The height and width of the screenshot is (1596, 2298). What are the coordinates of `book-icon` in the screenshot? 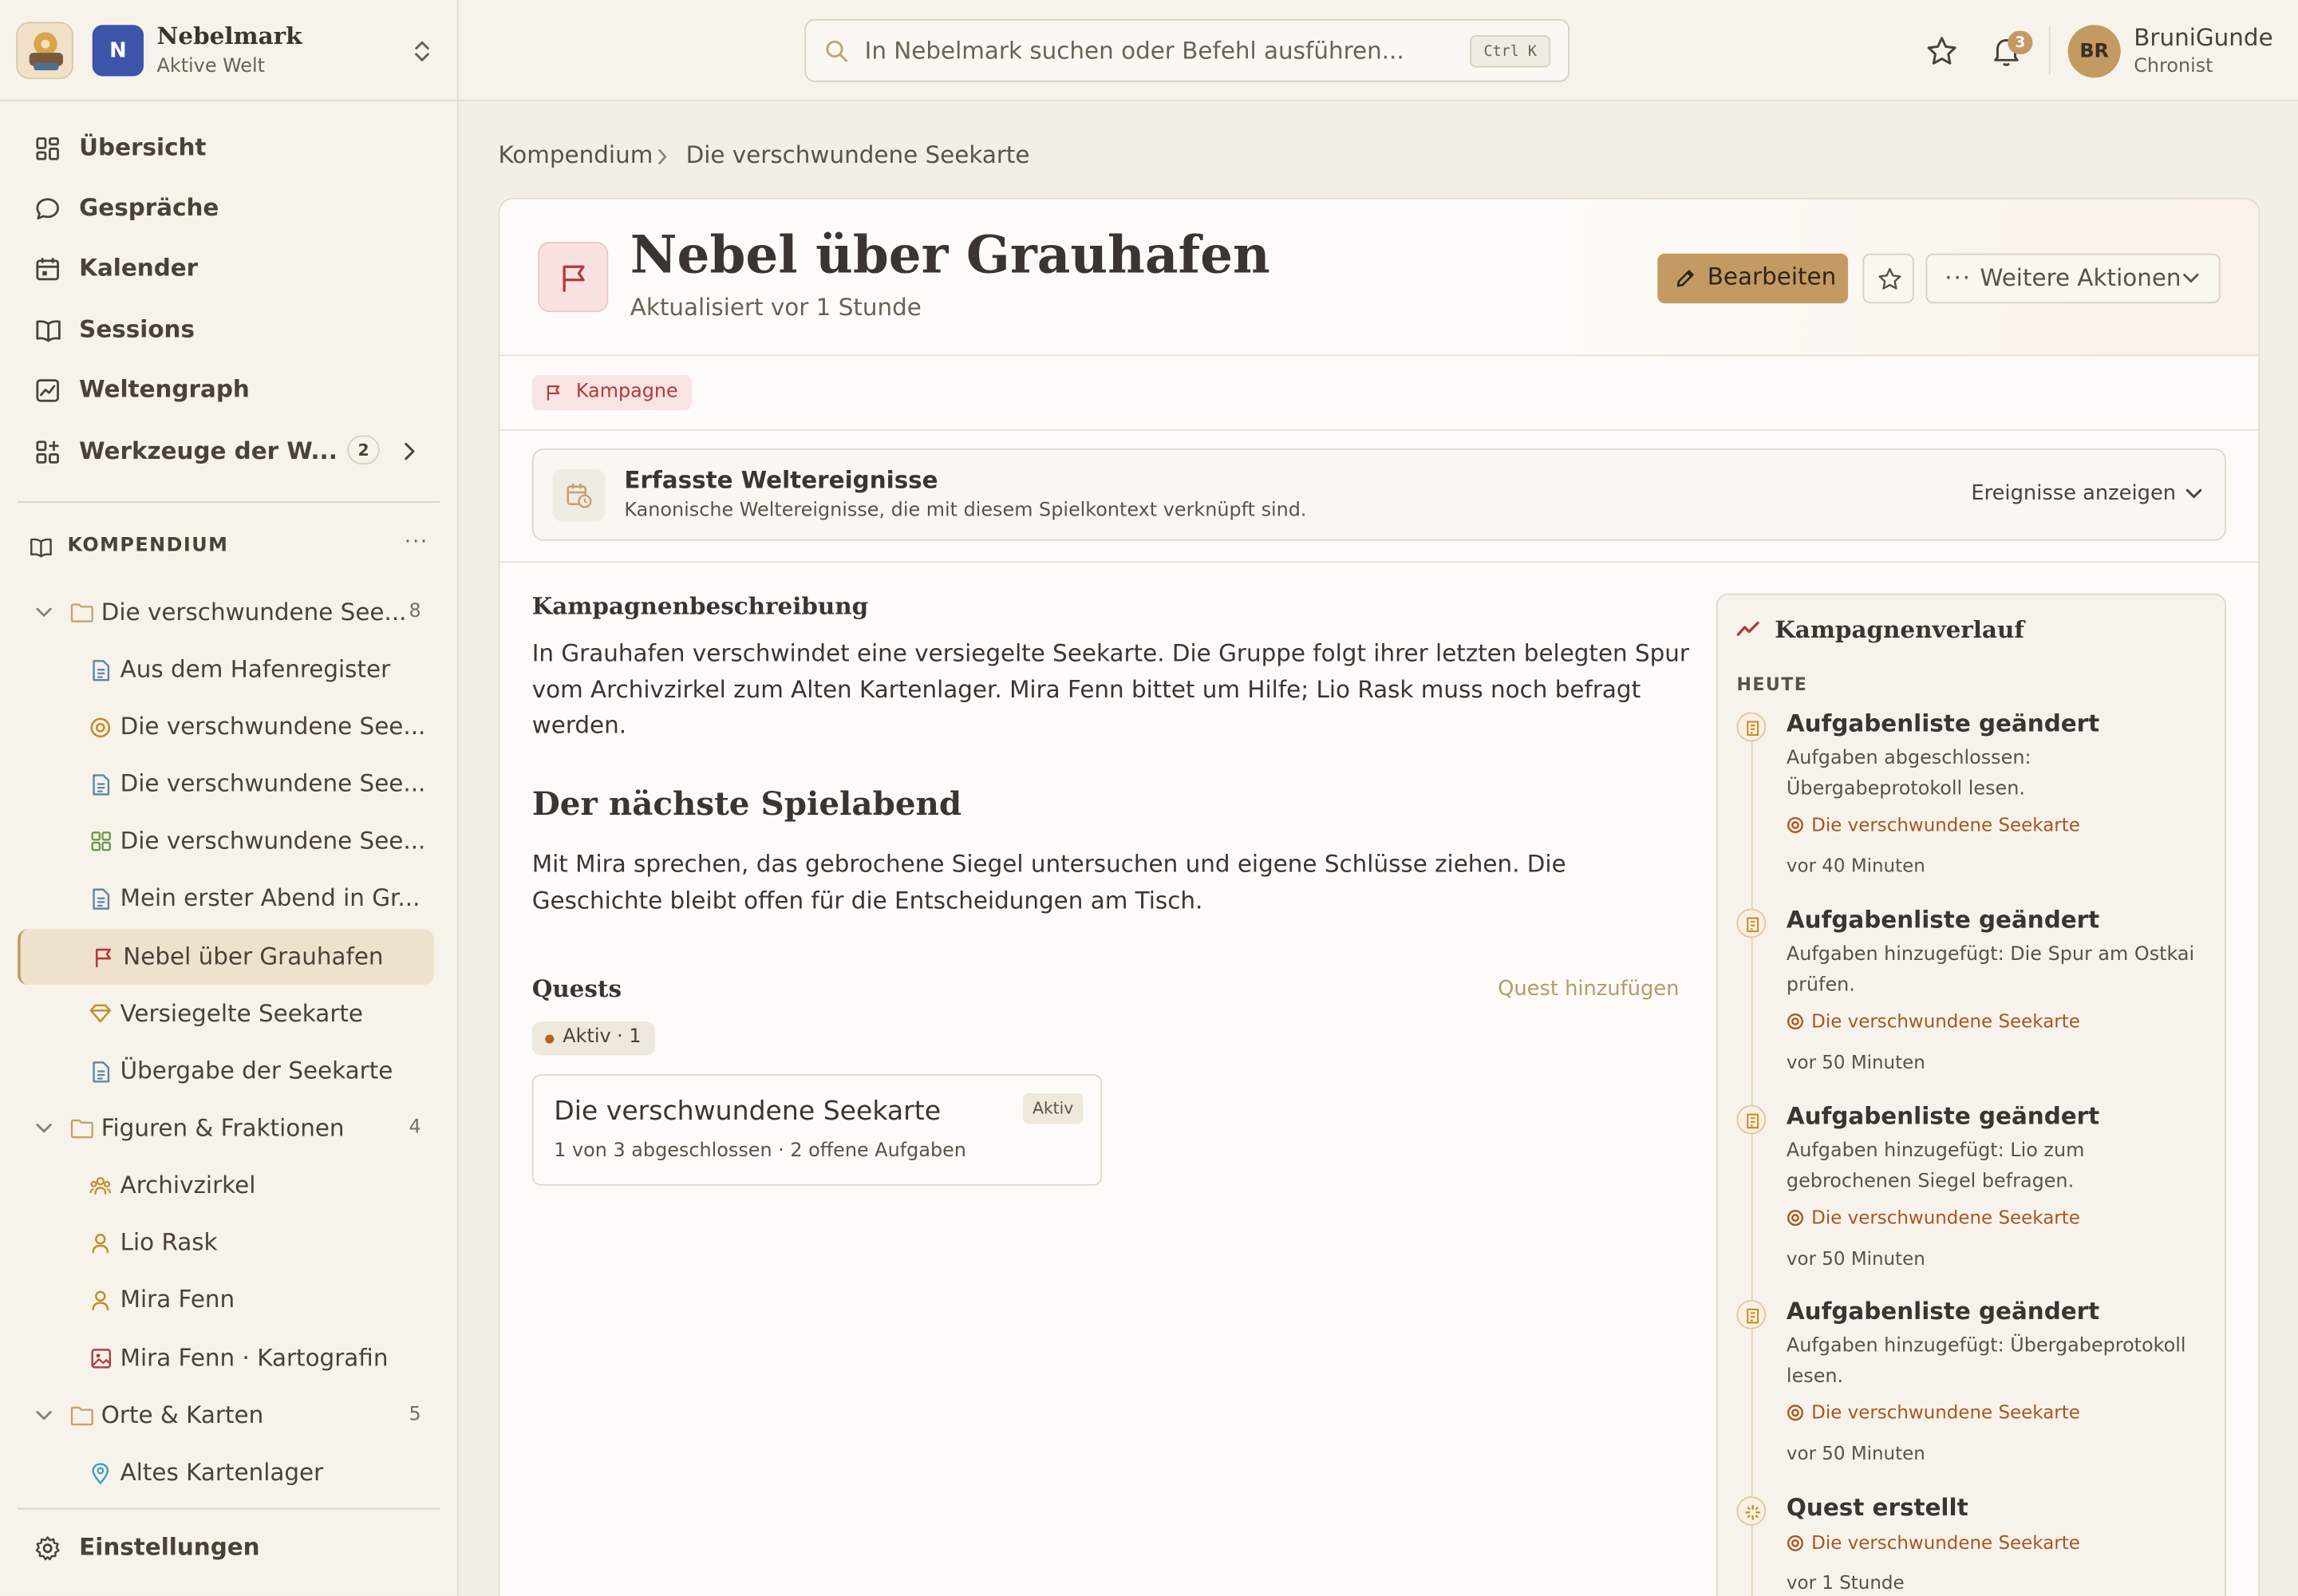 It's located at (41, 548).